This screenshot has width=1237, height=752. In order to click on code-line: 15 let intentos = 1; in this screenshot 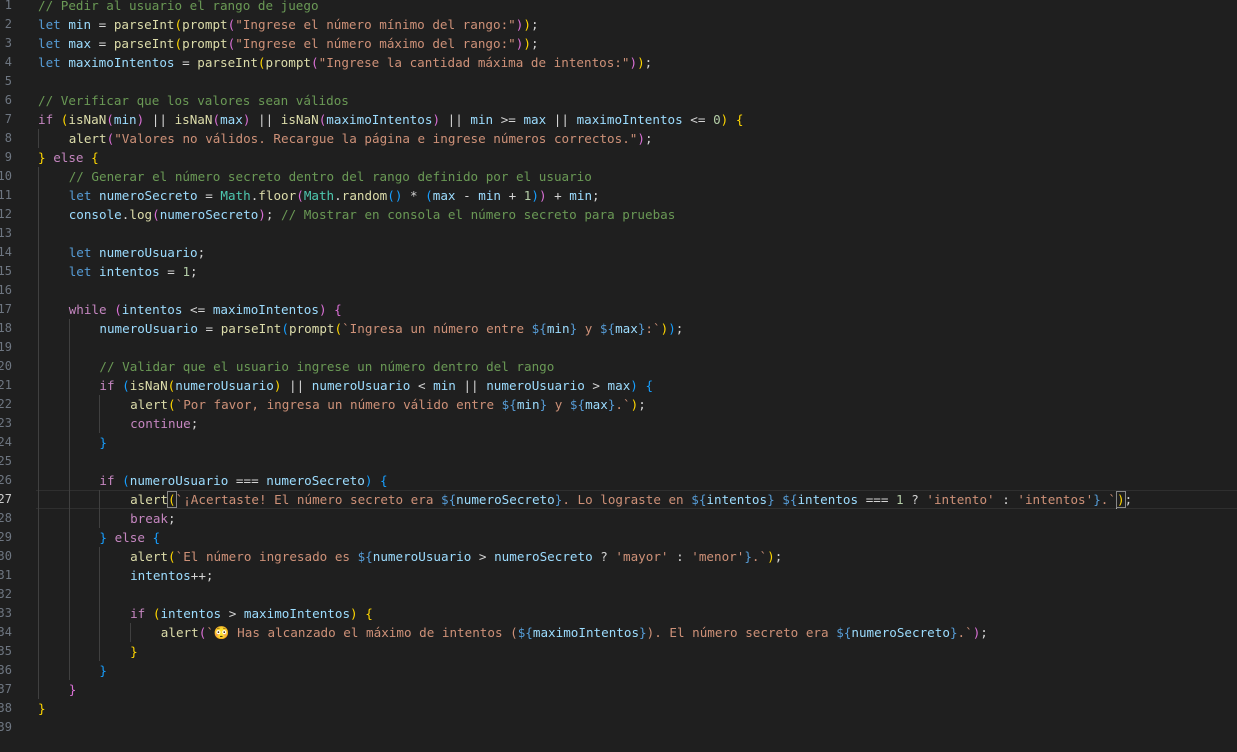, I will do `click(618, 271)`.